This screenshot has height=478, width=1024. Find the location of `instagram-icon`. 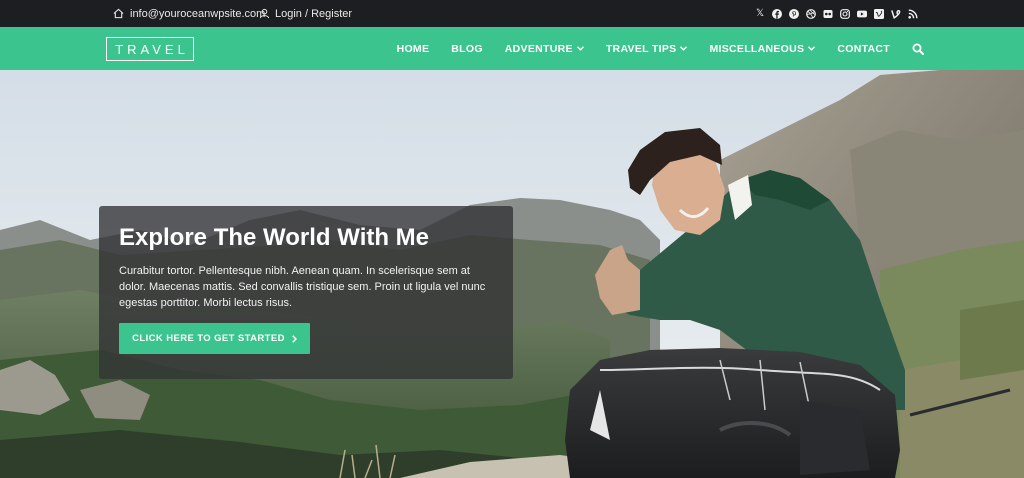

instagram-icon is located at coordinates (845, 13).